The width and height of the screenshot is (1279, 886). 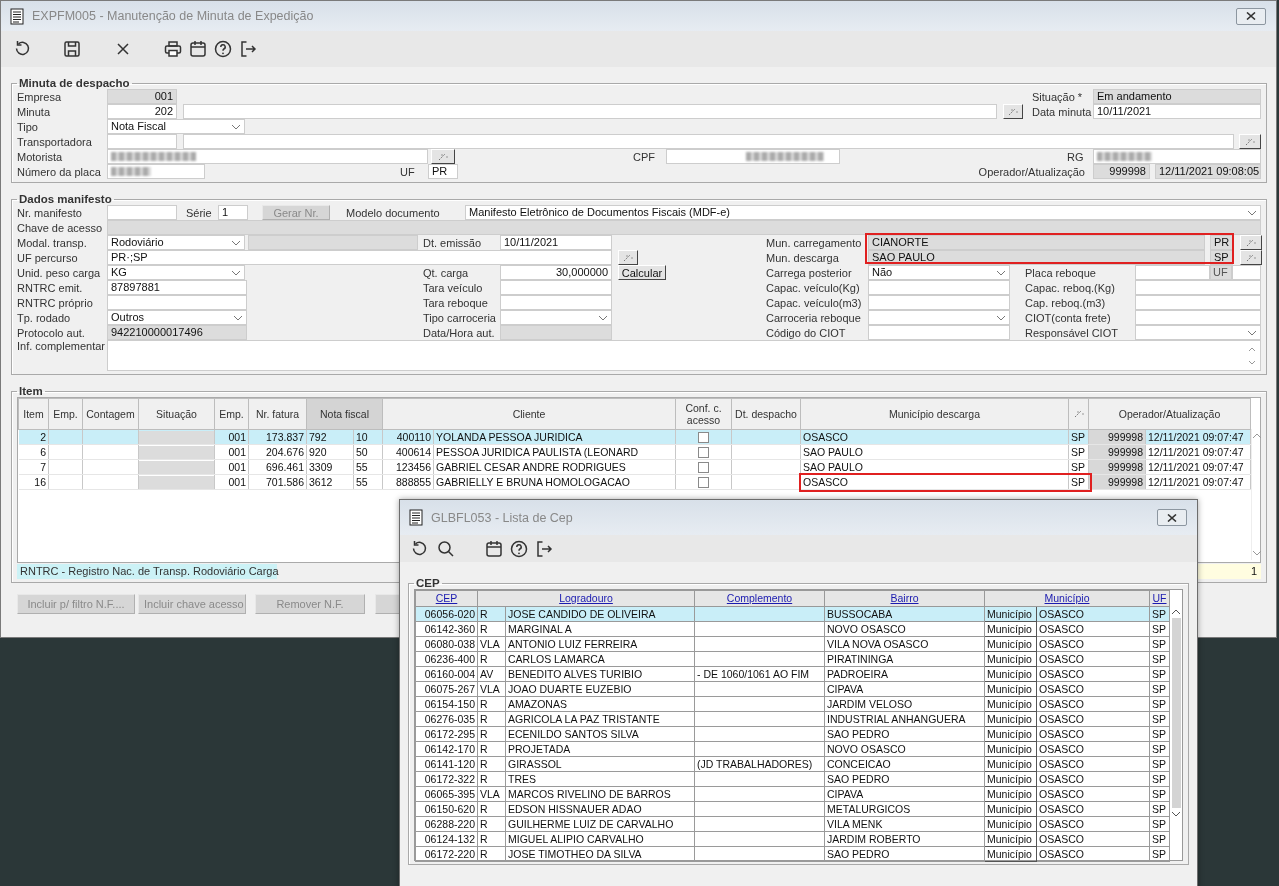 What do you see at coordinates (586, 598) in the screenshot?
I see `column-header: Logradouro` at bounding box center [586, 598].